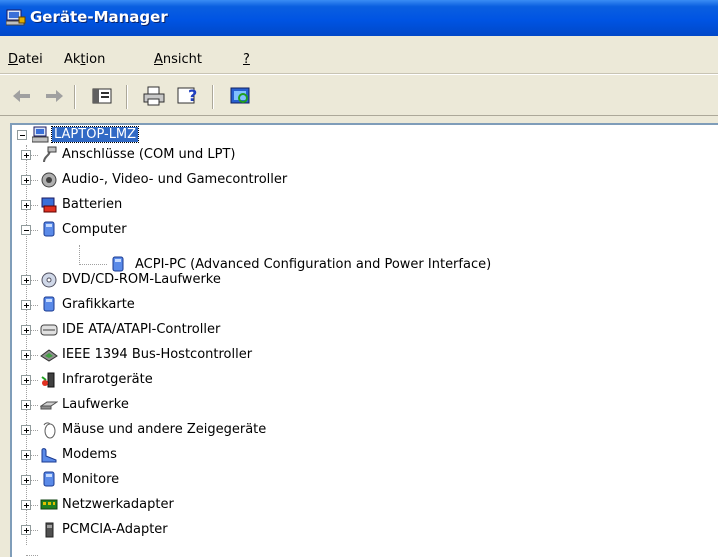  I want to click on computer-device-icon, so click(49, 229).